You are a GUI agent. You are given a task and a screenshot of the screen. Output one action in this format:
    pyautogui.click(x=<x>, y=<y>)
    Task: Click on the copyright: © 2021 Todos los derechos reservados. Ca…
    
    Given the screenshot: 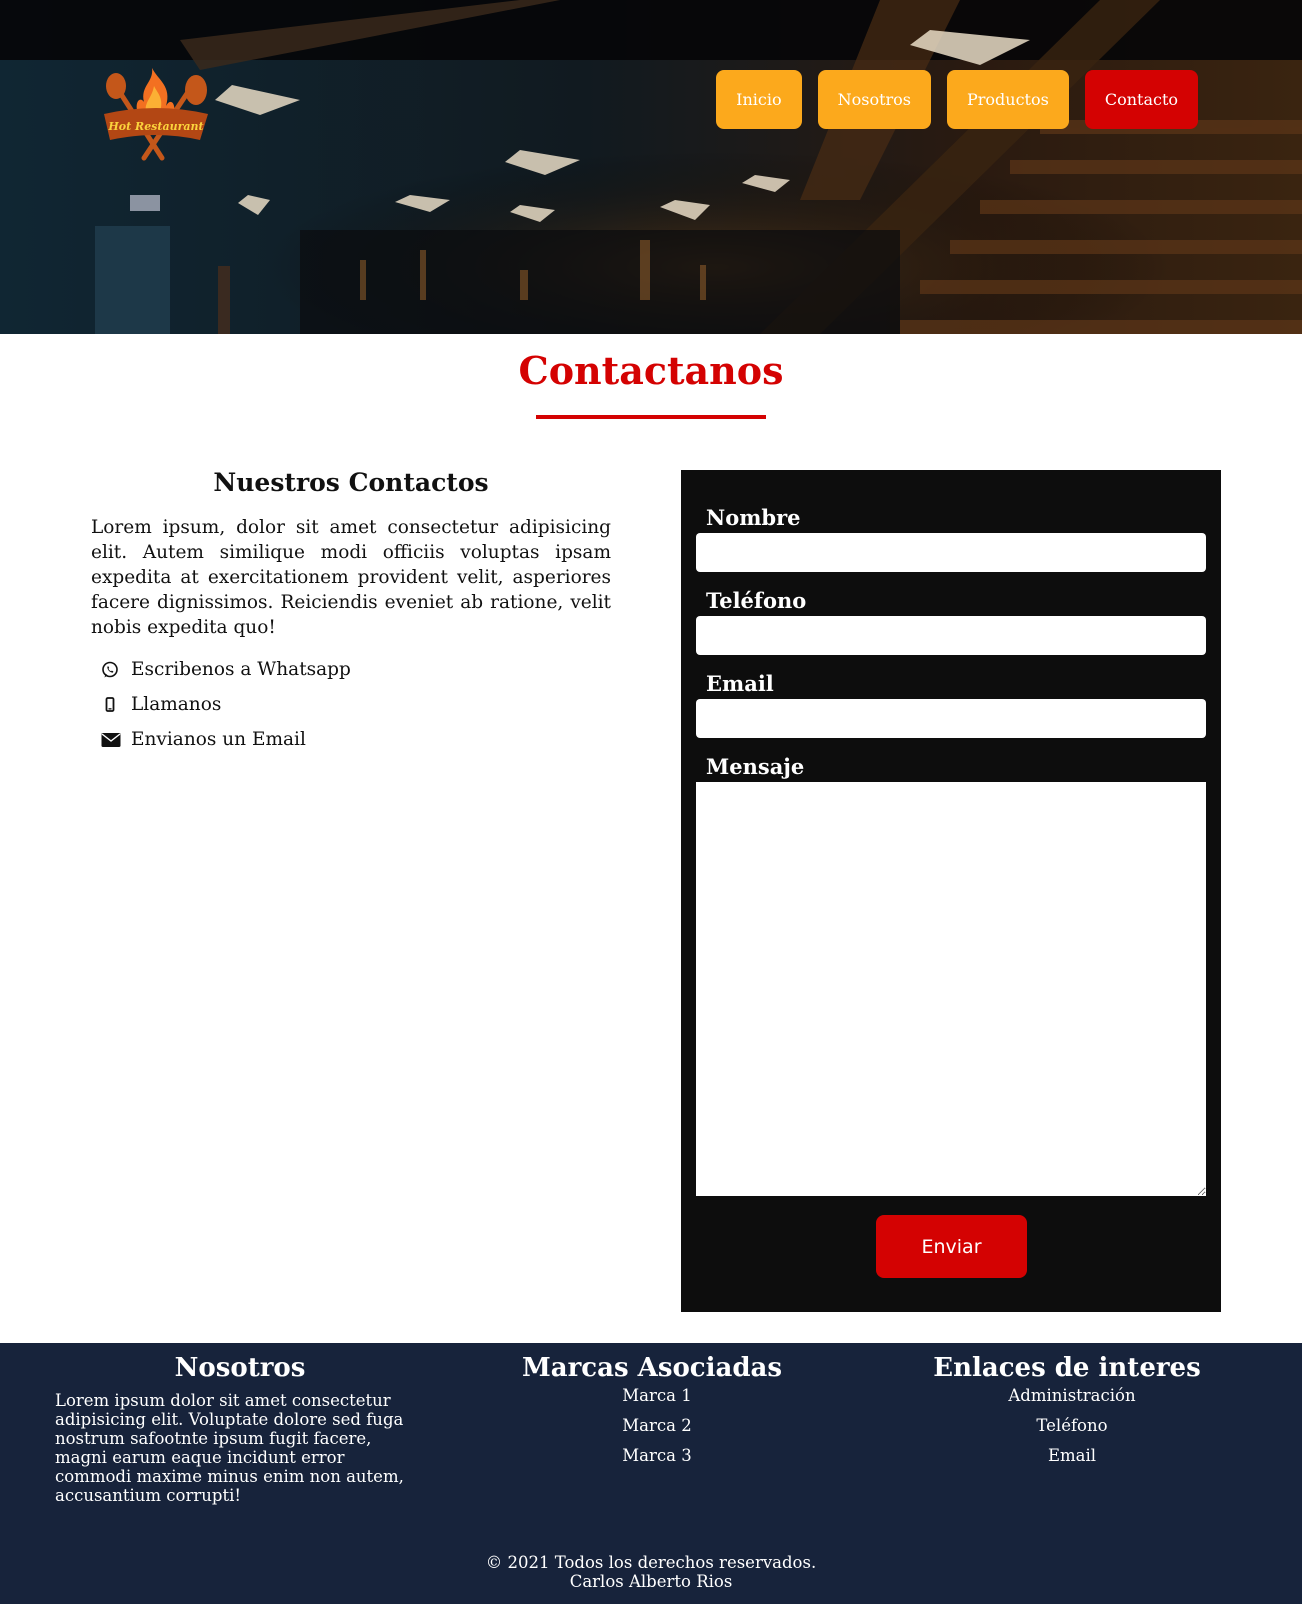 What is the action you would take?
    pyautogui.click(x=651, y=1572)
    